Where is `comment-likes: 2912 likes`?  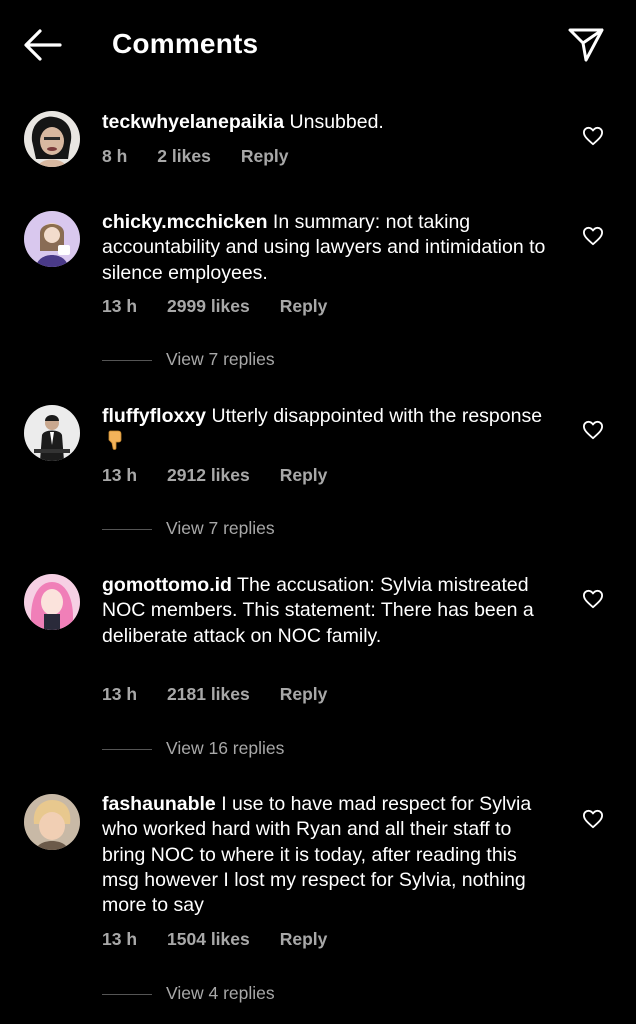
comment-likes: 2912 likes is located at coordinates (208, 475).